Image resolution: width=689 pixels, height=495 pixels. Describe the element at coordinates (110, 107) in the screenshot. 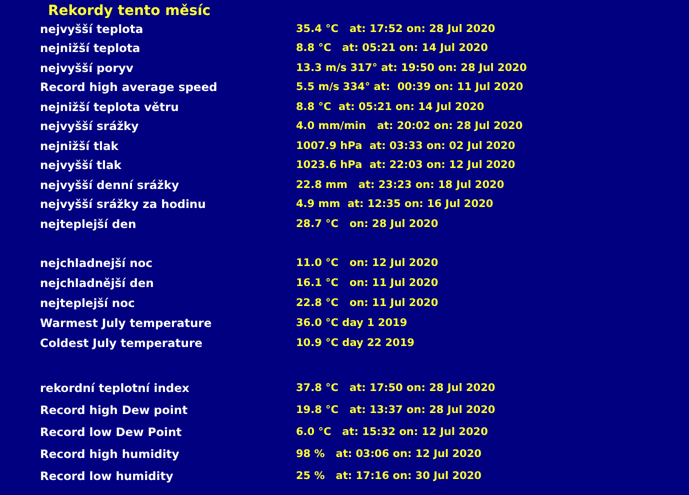

I see `record-label: nejnižší teplota větru` at that location.